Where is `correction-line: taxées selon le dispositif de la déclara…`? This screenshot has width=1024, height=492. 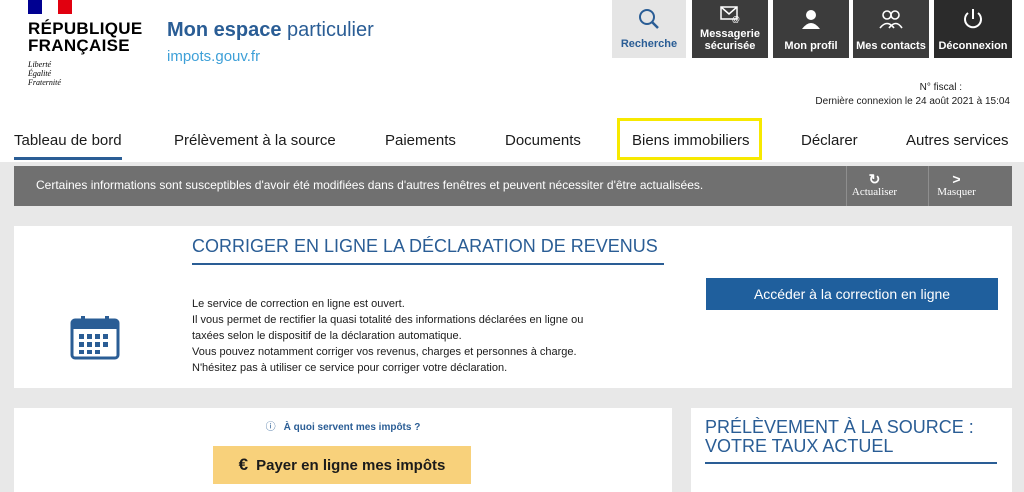
correction-line: taxées selon le dispositif de la déclara… is located at coordinates (327, 336).